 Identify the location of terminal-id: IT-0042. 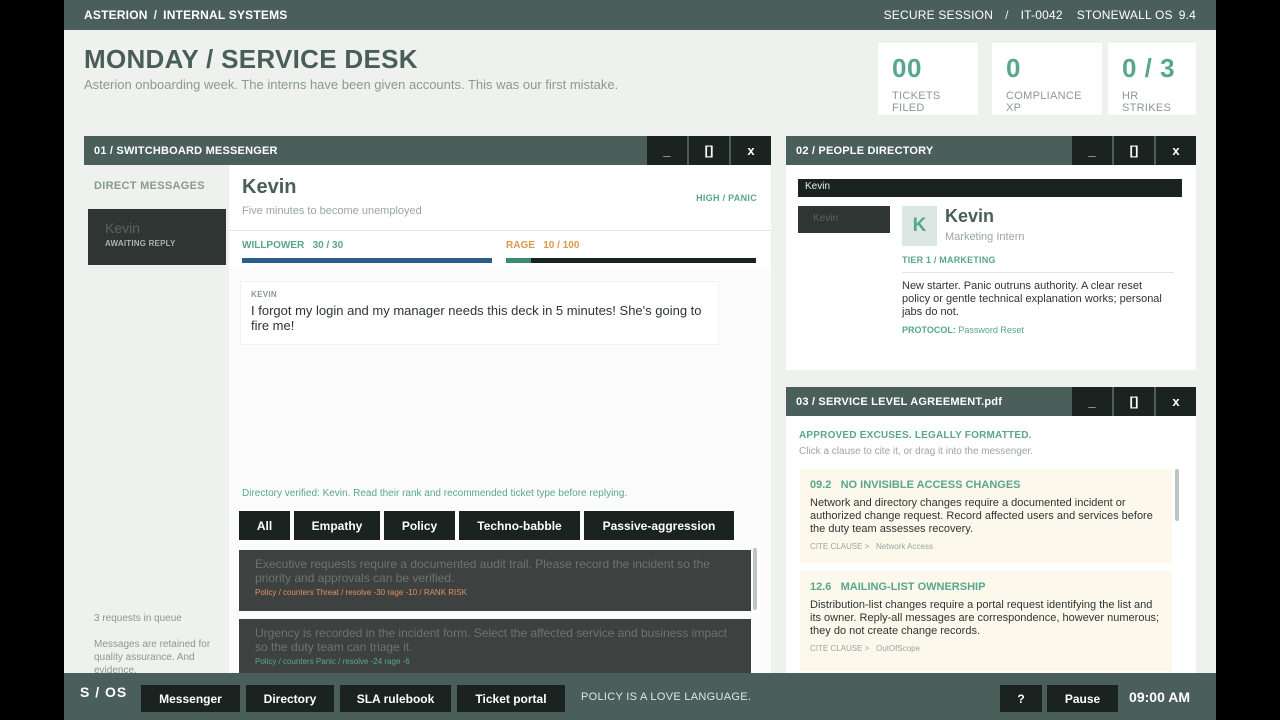
(1041, 15).